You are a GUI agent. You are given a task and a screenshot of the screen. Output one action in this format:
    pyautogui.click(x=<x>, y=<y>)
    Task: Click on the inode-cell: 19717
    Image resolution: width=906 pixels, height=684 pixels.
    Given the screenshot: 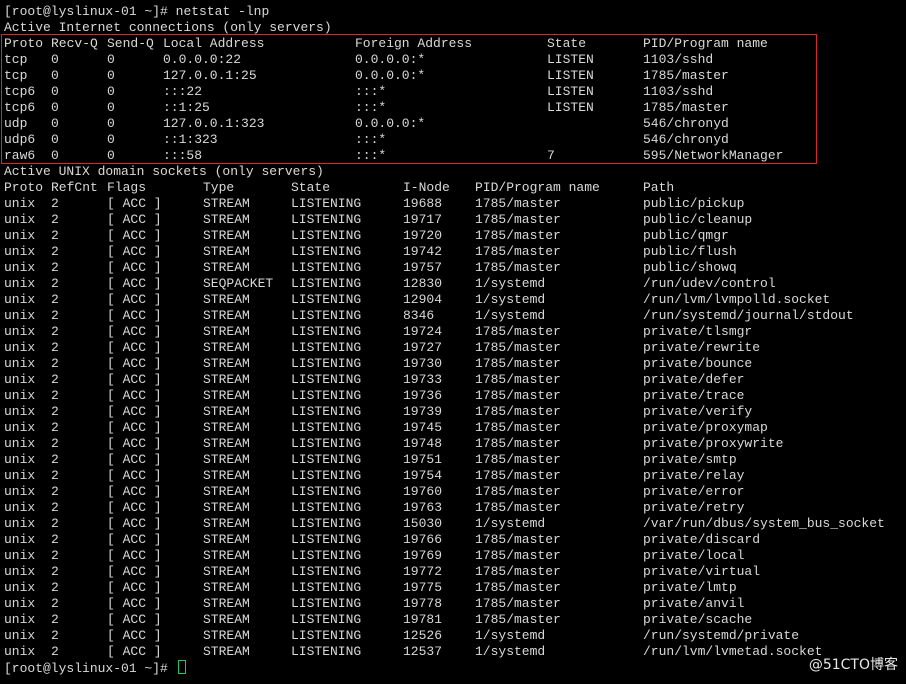 What is the action you would take?
    pyautogui.click(x=423, y=219)
    